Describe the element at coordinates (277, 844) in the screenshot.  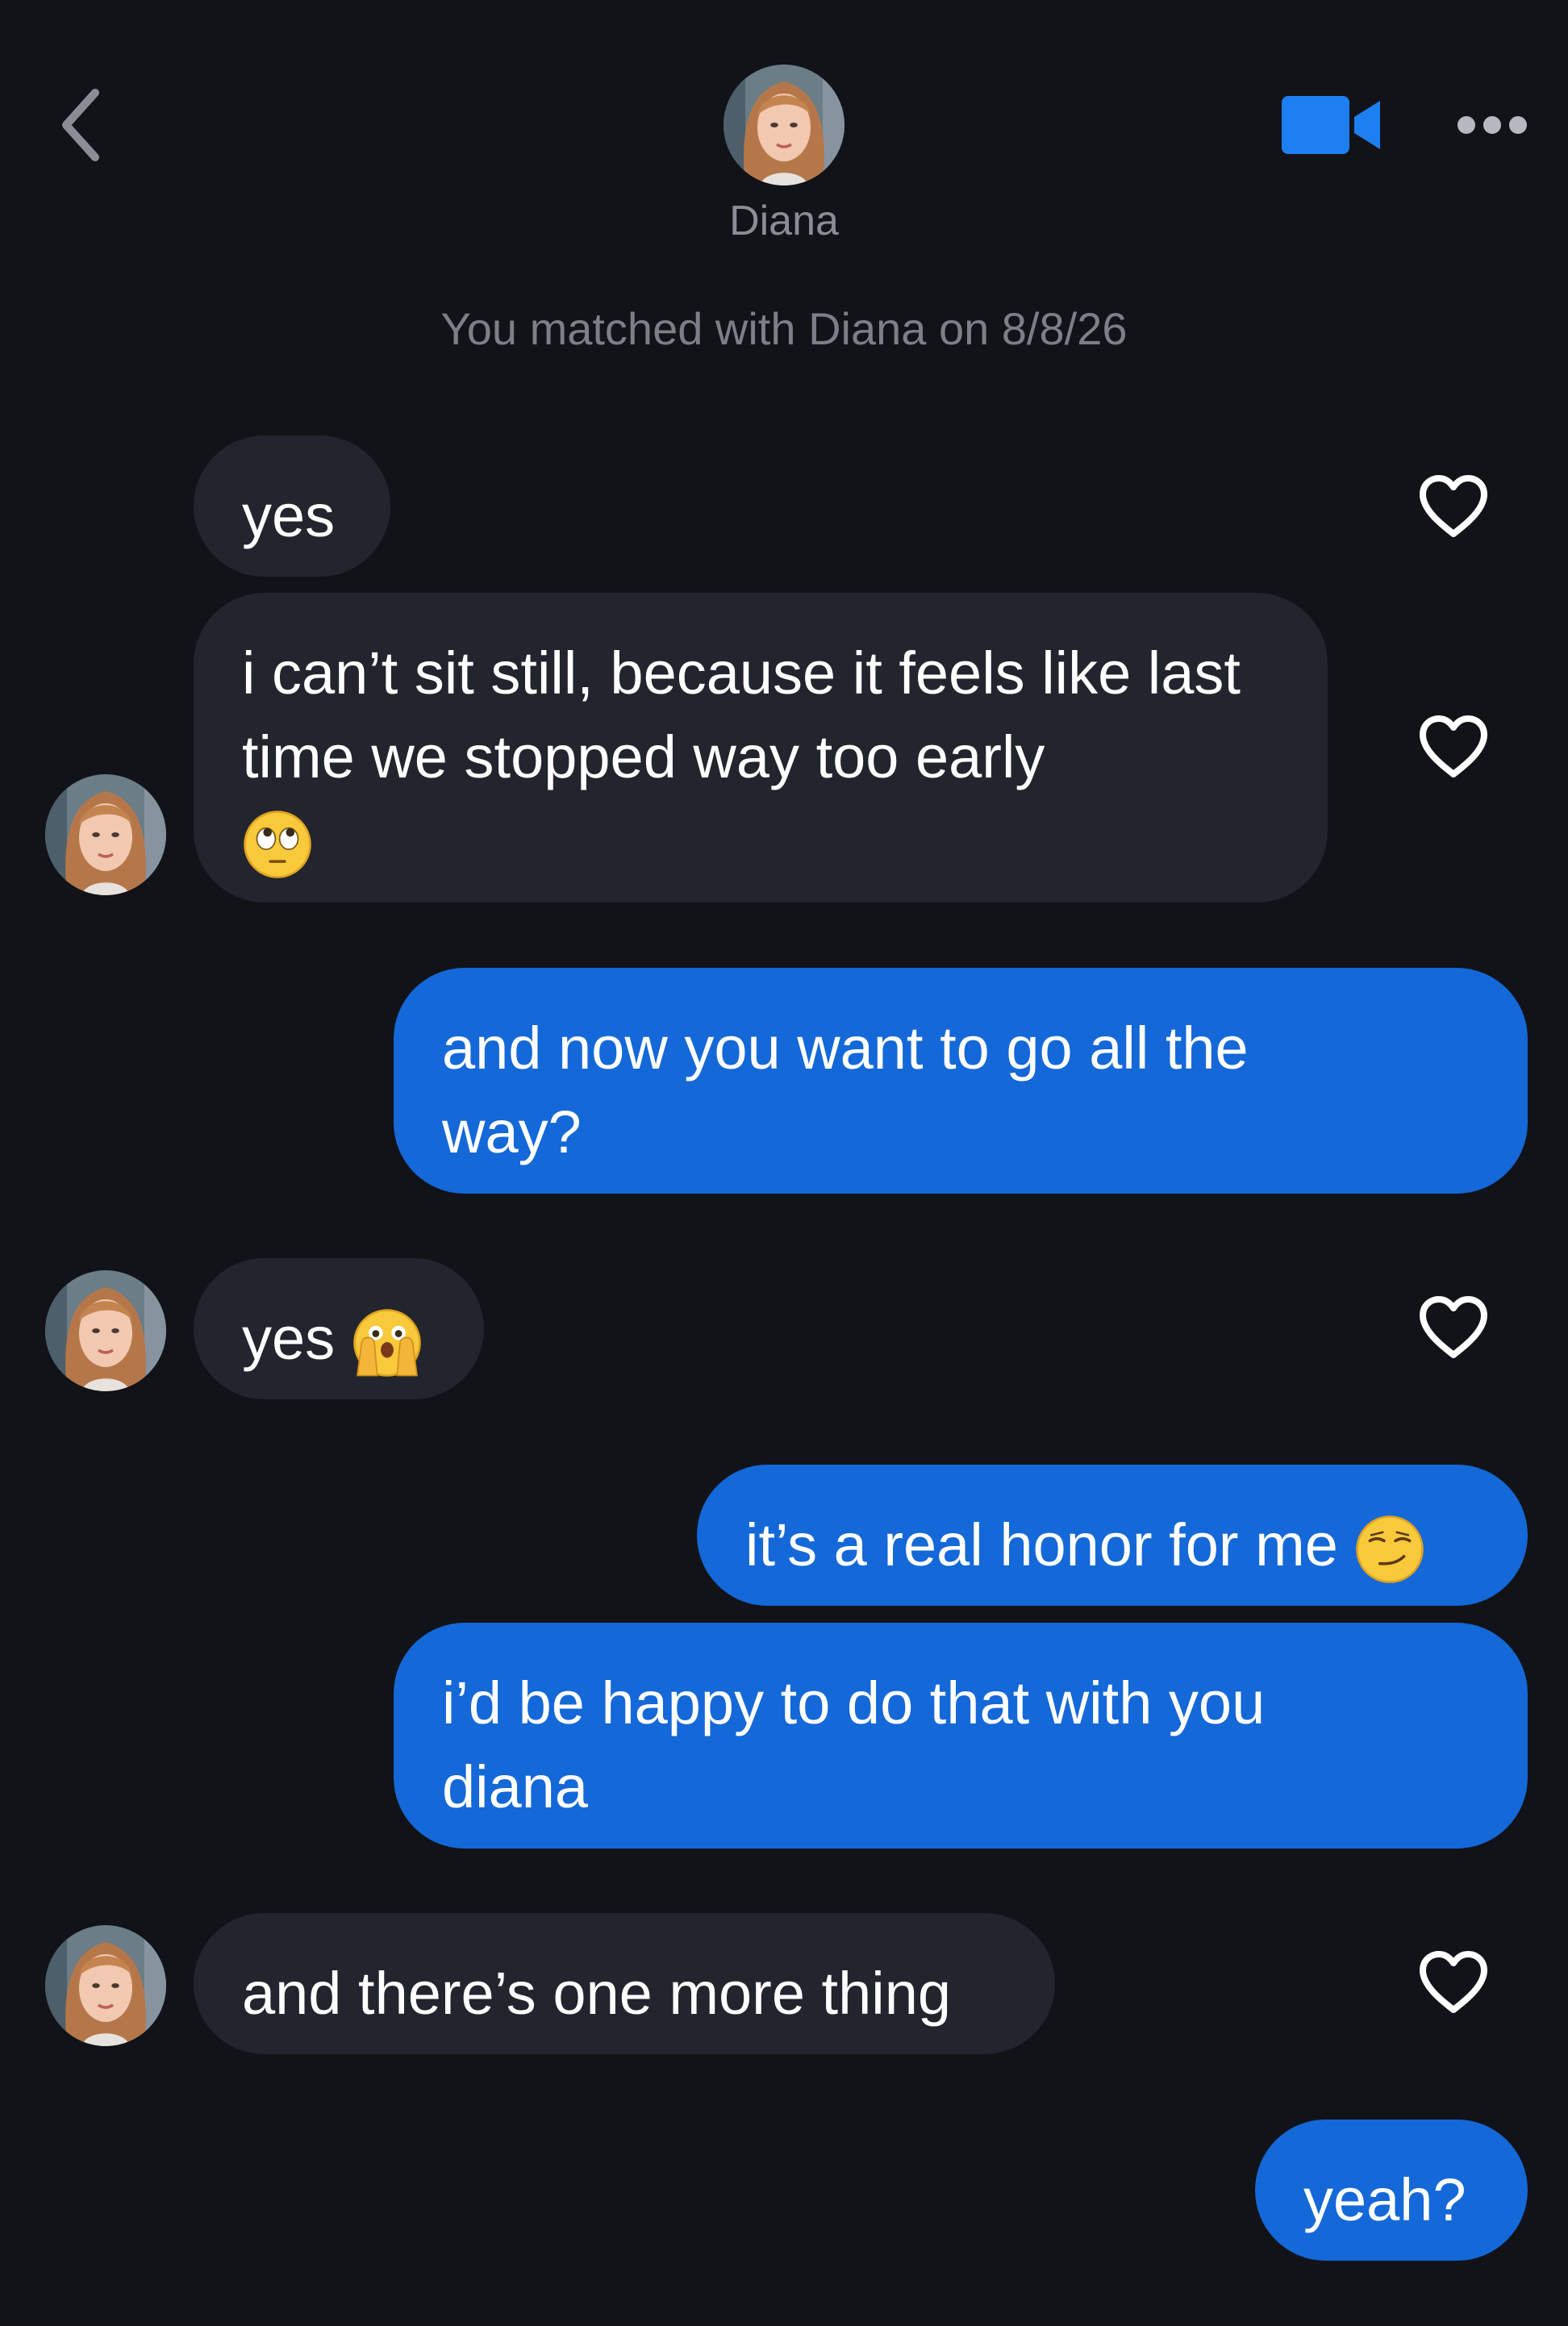
I see `face-with-rolling-eyes-icon` at that location.